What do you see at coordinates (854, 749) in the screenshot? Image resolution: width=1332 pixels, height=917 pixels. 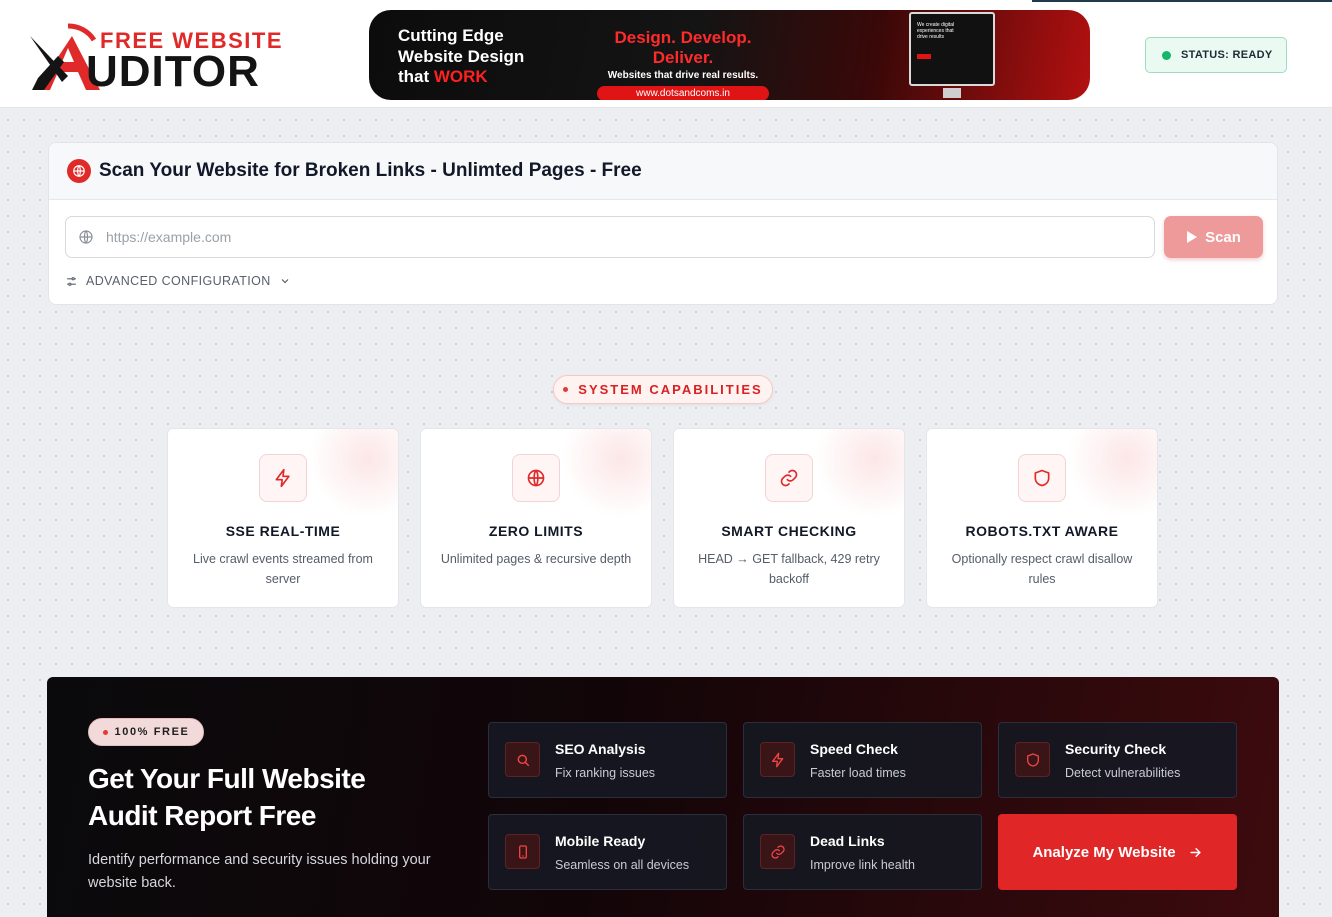 I see `feature-title: Speed Check` at bounding box center [854, 749].